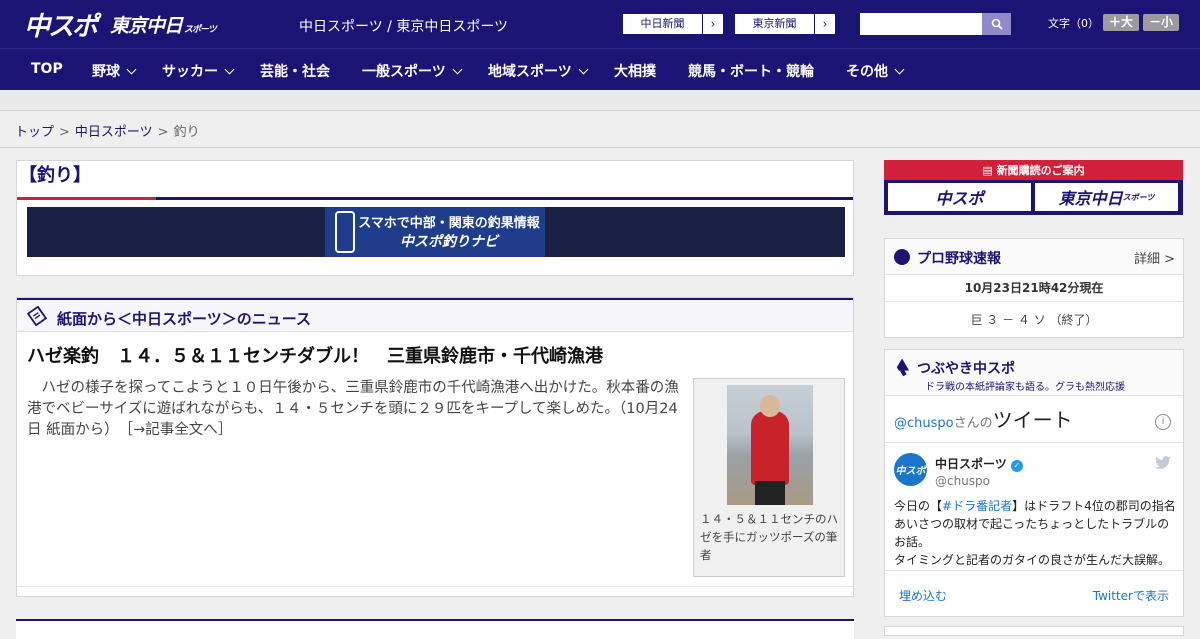 The width and height of the screenshot is (1200, 639). I want to click on search-button, so click(996, 24).